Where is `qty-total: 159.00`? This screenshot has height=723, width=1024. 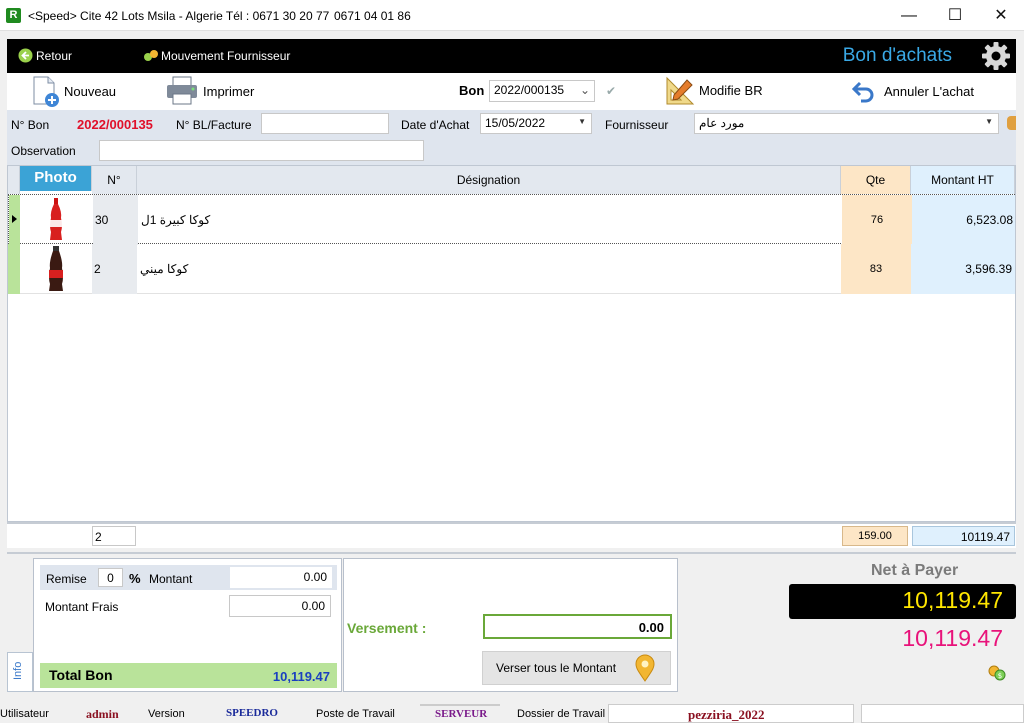
qty-total: 159.00 is located at coordinates (875, 536).